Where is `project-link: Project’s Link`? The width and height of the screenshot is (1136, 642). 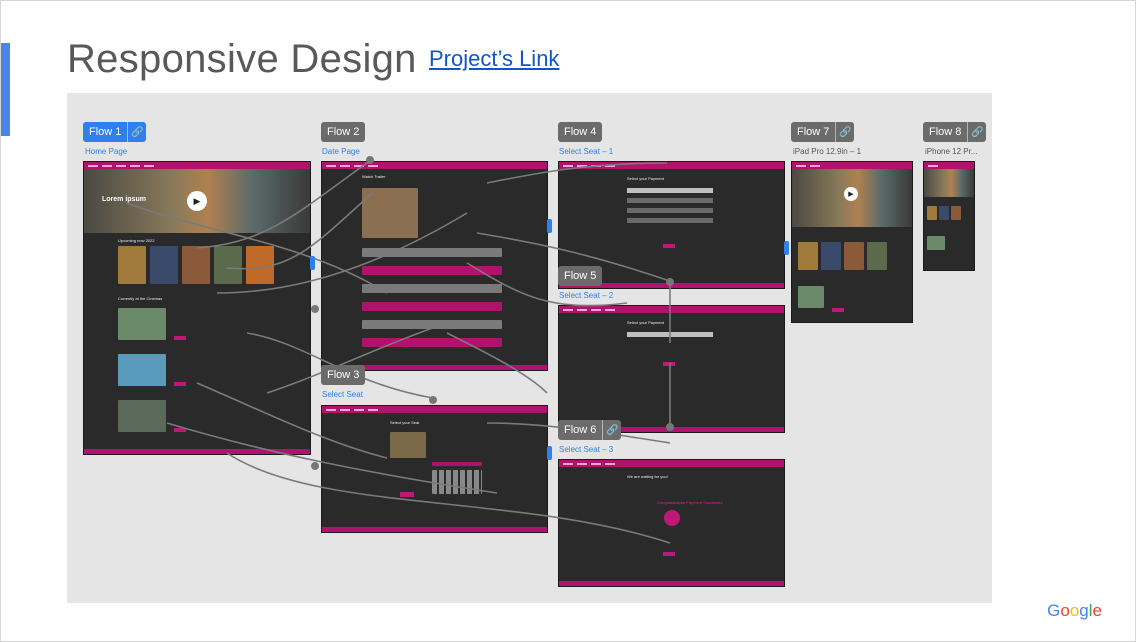 project-link: Project’s Link is located at coordinates (494, 59).